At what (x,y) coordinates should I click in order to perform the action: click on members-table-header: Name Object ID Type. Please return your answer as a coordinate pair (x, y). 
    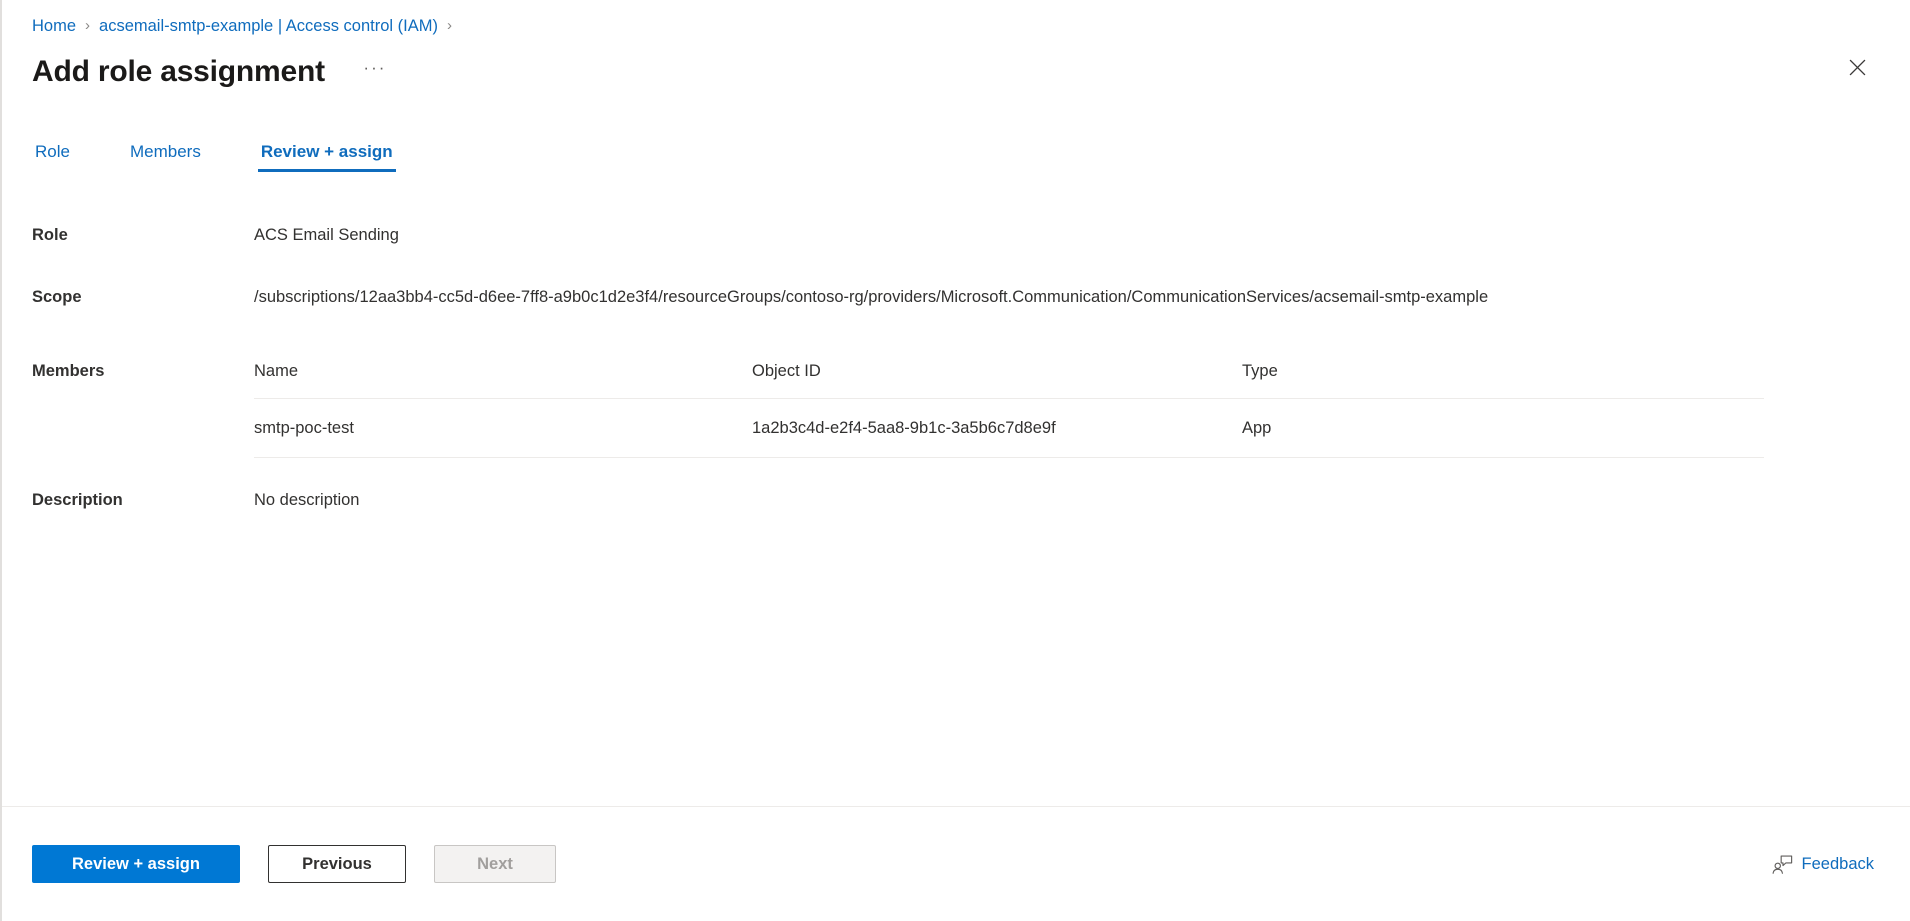
    Looking at the image, I should click on (1009, 379).